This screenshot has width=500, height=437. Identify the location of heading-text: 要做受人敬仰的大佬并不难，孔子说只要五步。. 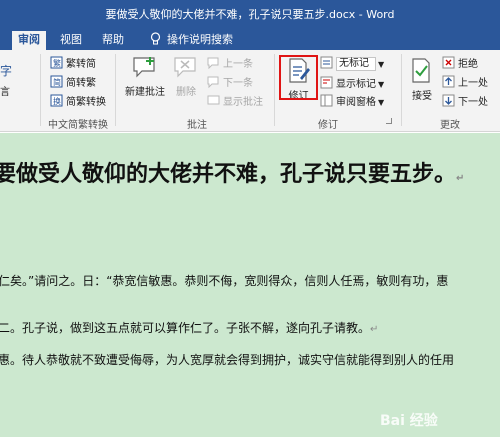
(228, 174).